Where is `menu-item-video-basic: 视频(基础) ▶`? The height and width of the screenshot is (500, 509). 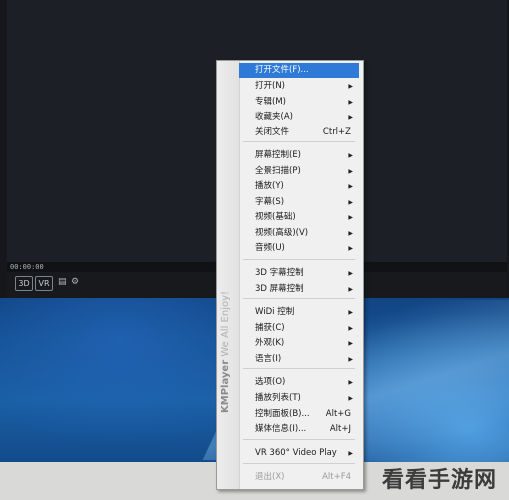
menu-item-video-basic: 视频(基础) ▶ is located at coordinates (299, 217).